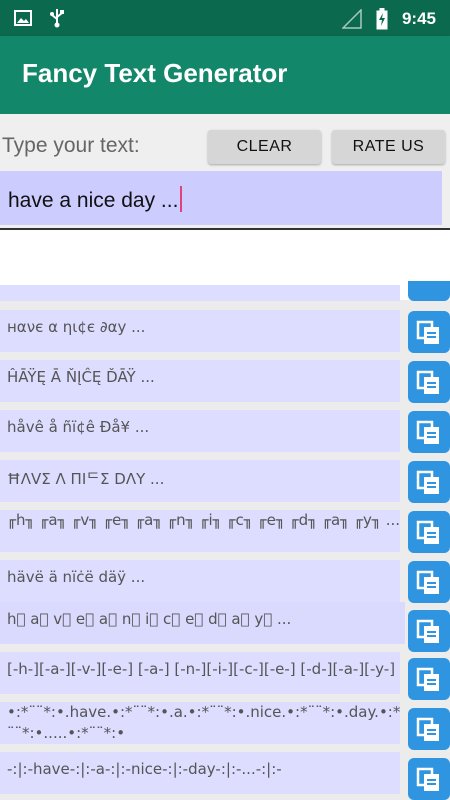  I want to click on prompt-label: Type your text:, so click(71, 145).